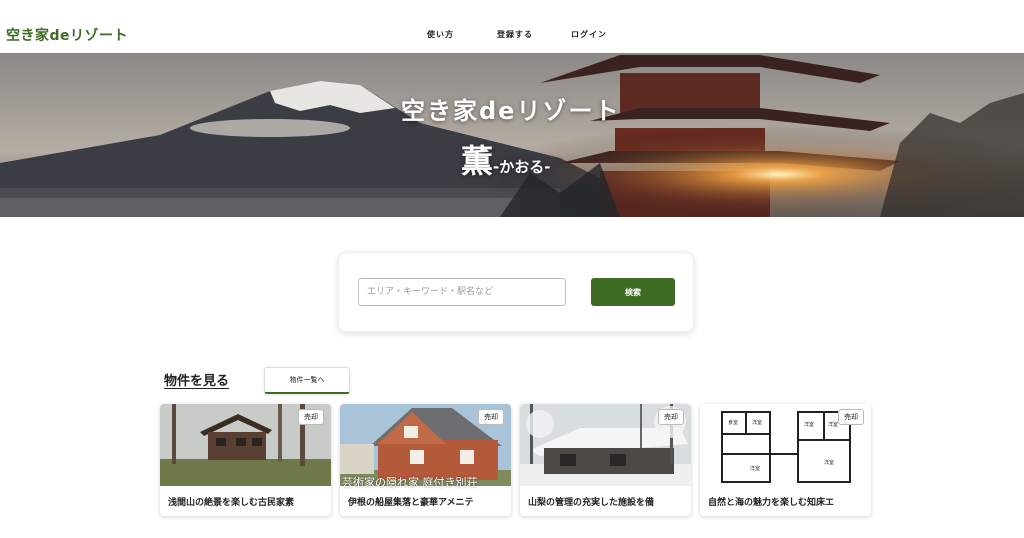 Image resolution: width=1024 pixels, height=538 pixels. I want to click on search-panel: 検索, so click(516, 292).